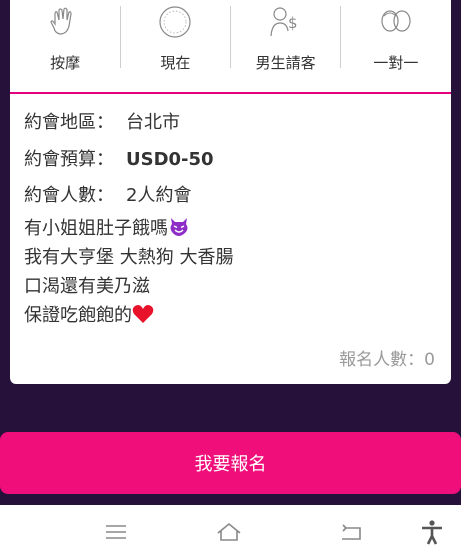 The height and width of the screenshot is (557, 461). Describe the element at coordinates (396, 21) in the screenshot. I see `couple-faces-icon` at that location.